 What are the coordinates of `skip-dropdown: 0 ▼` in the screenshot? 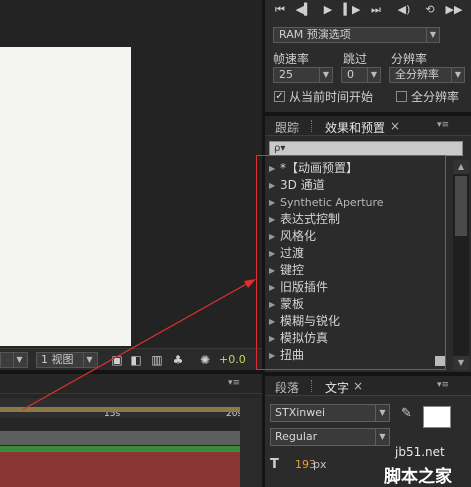 It's located at (361, 75).